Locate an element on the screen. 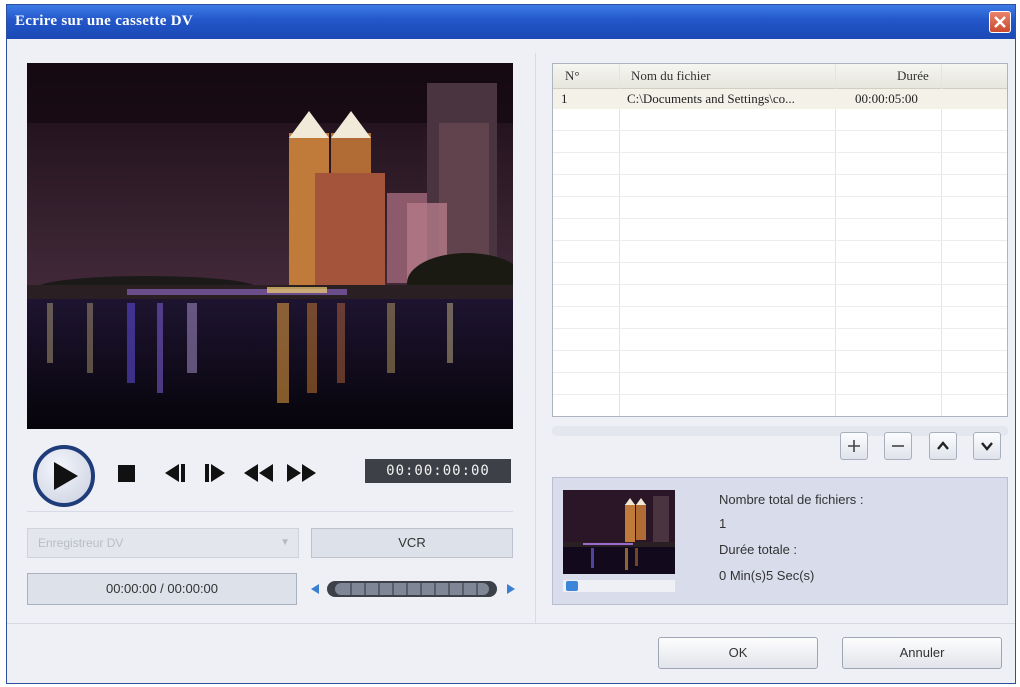  thumbnail-image is located at coordinates (619, 532).